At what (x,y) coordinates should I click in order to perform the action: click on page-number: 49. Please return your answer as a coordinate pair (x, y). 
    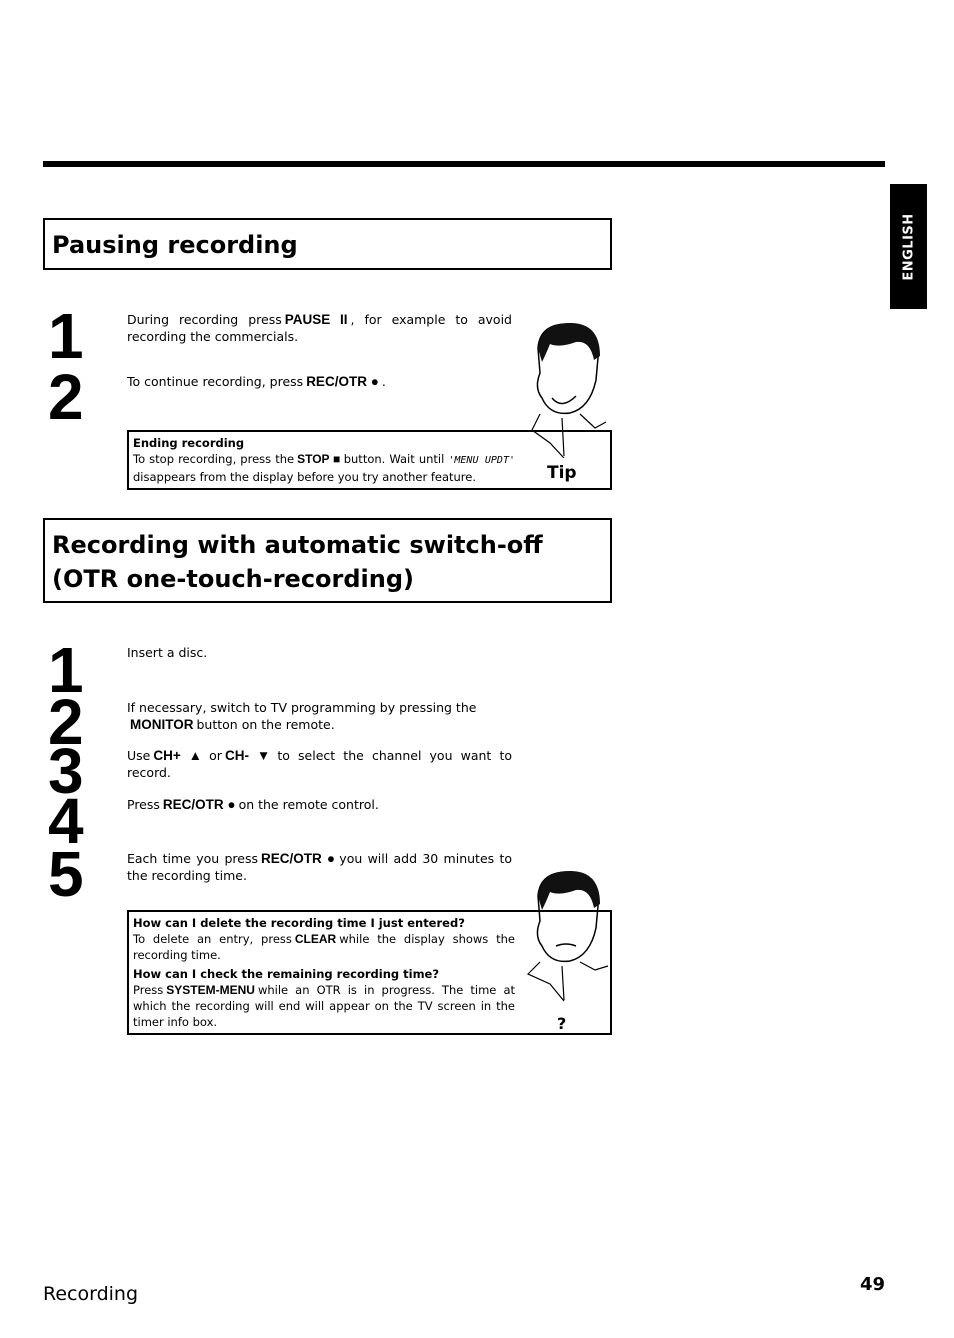
    Looking at the image, I should click on (873, 1284).